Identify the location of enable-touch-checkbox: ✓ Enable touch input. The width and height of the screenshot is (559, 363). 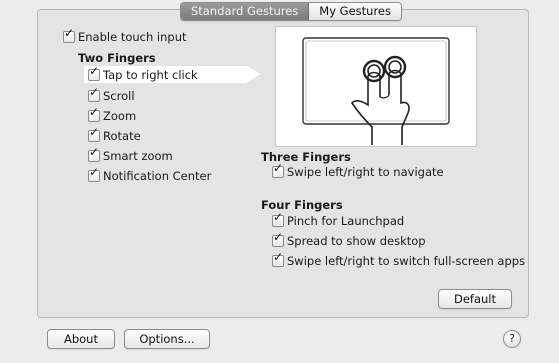
(125, 35).